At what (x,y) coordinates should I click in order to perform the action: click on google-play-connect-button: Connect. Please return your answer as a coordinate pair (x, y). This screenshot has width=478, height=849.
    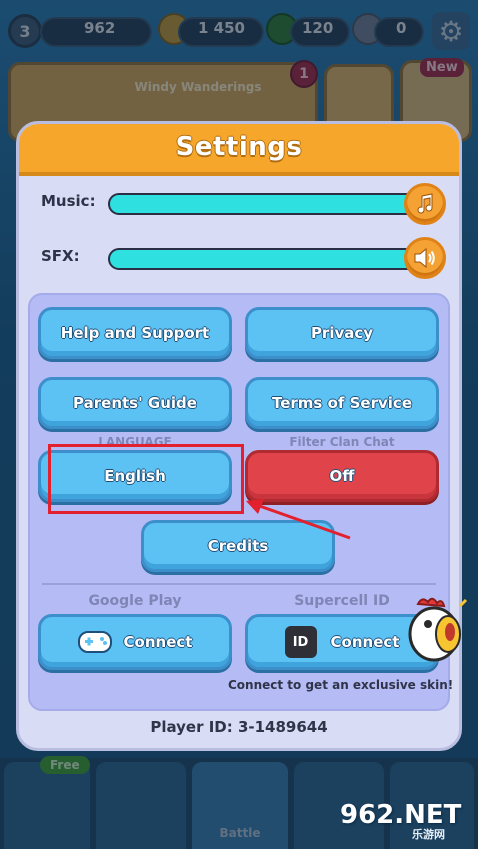
    Looking at the image, I should click on (135, 642).